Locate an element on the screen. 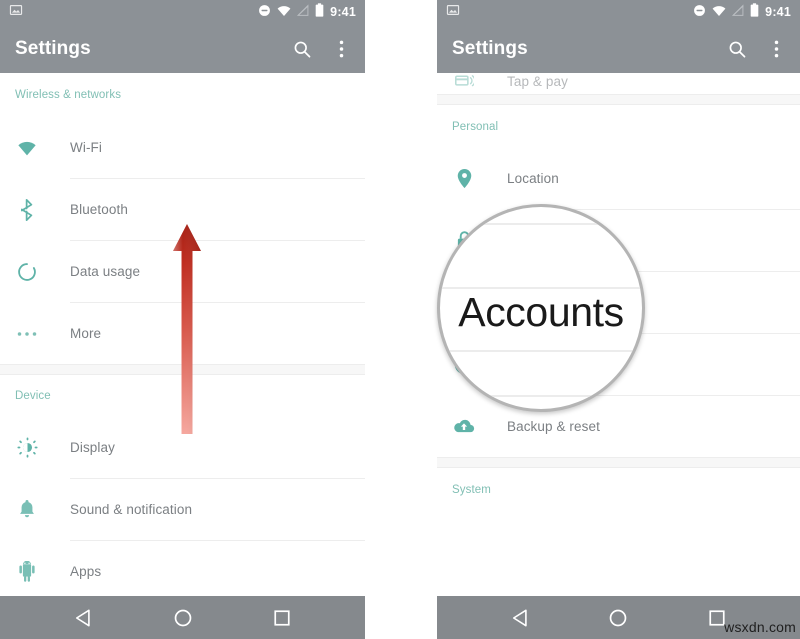  list-item-language-input: Language & input is located at coordinates (618, 364).